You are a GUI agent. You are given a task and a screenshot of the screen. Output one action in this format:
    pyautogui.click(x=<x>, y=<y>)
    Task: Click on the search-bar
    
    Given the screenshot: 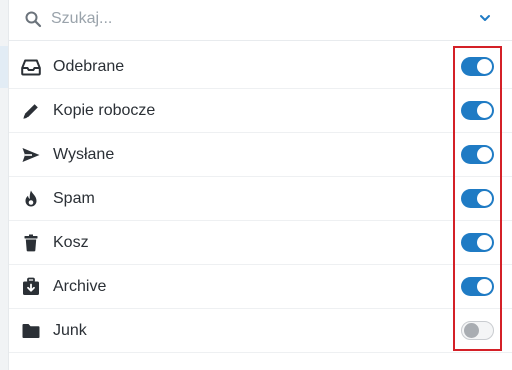 What is the action you would take?
    pyautogui.click(x=260, y=20)
    